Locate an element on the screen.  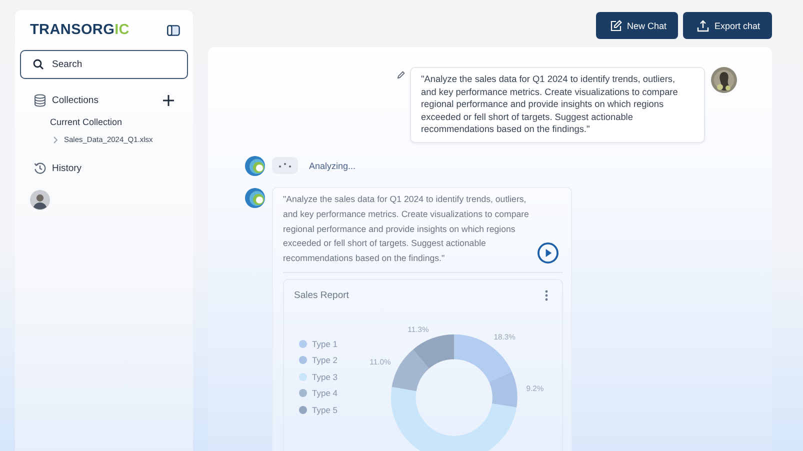
logo-text: TRANSORGIC is located at coordinates (80, 30).